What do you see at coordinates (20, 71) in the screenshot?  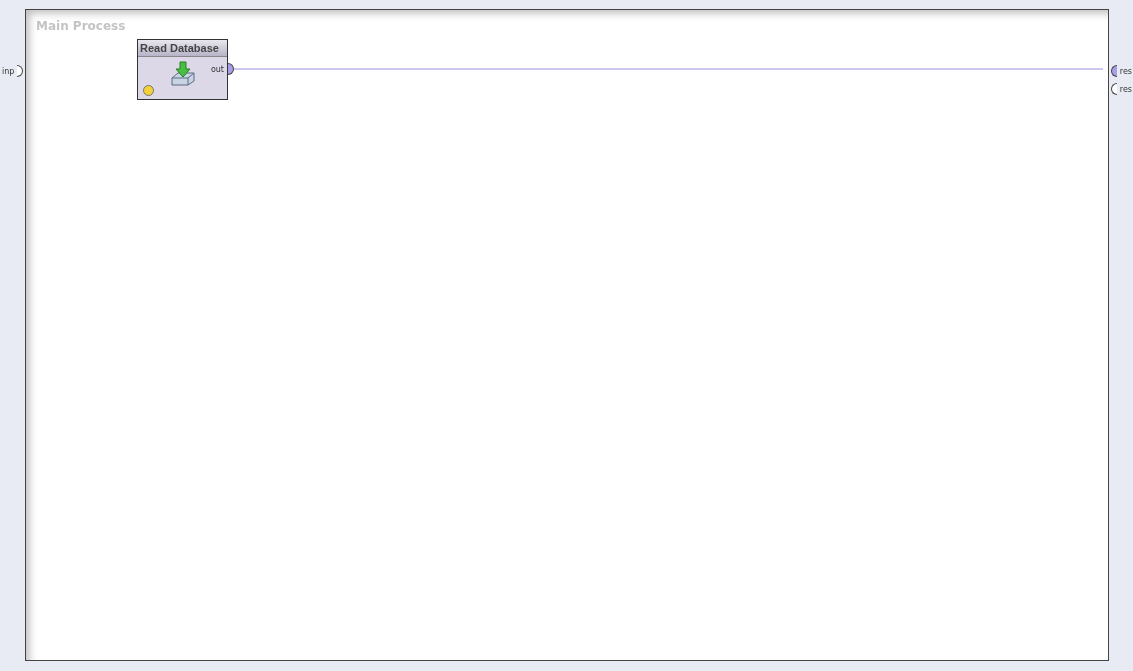 I see `input-port` at bounding box center [20, 71].